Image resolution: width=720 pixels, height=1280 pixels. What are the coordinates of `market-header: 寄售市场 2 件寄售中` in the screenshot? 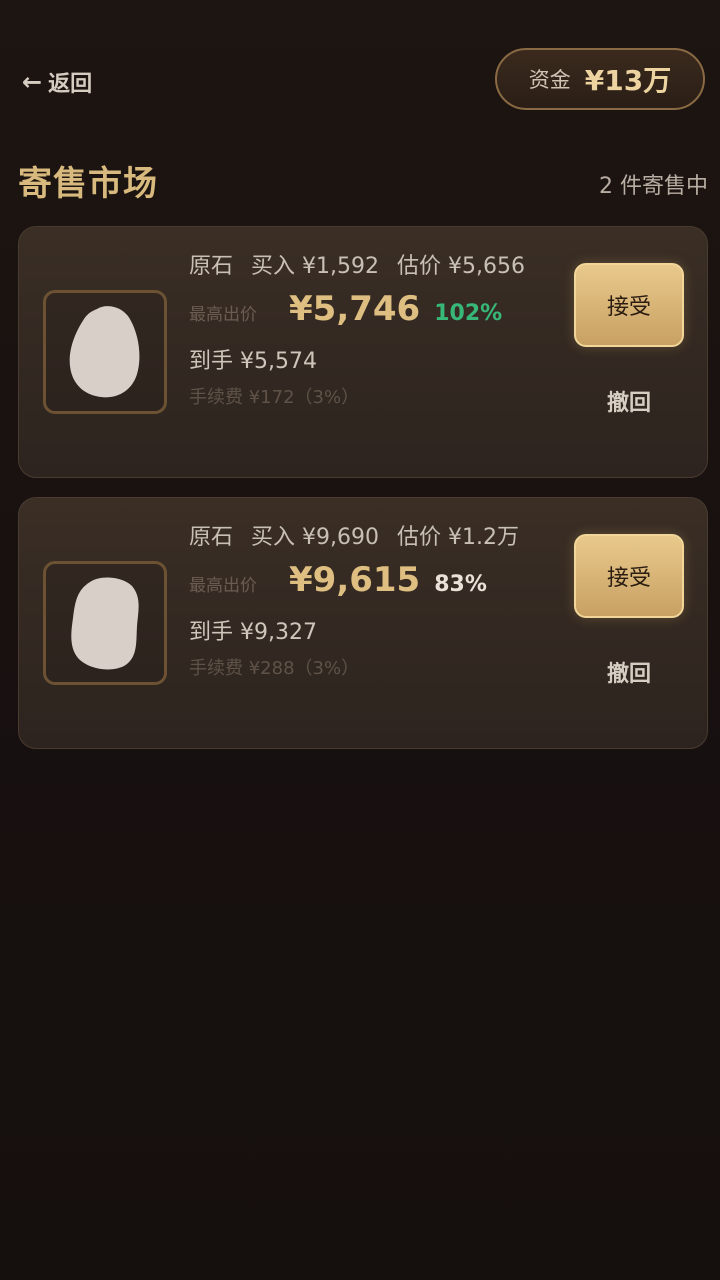 It's located at (360, 180).